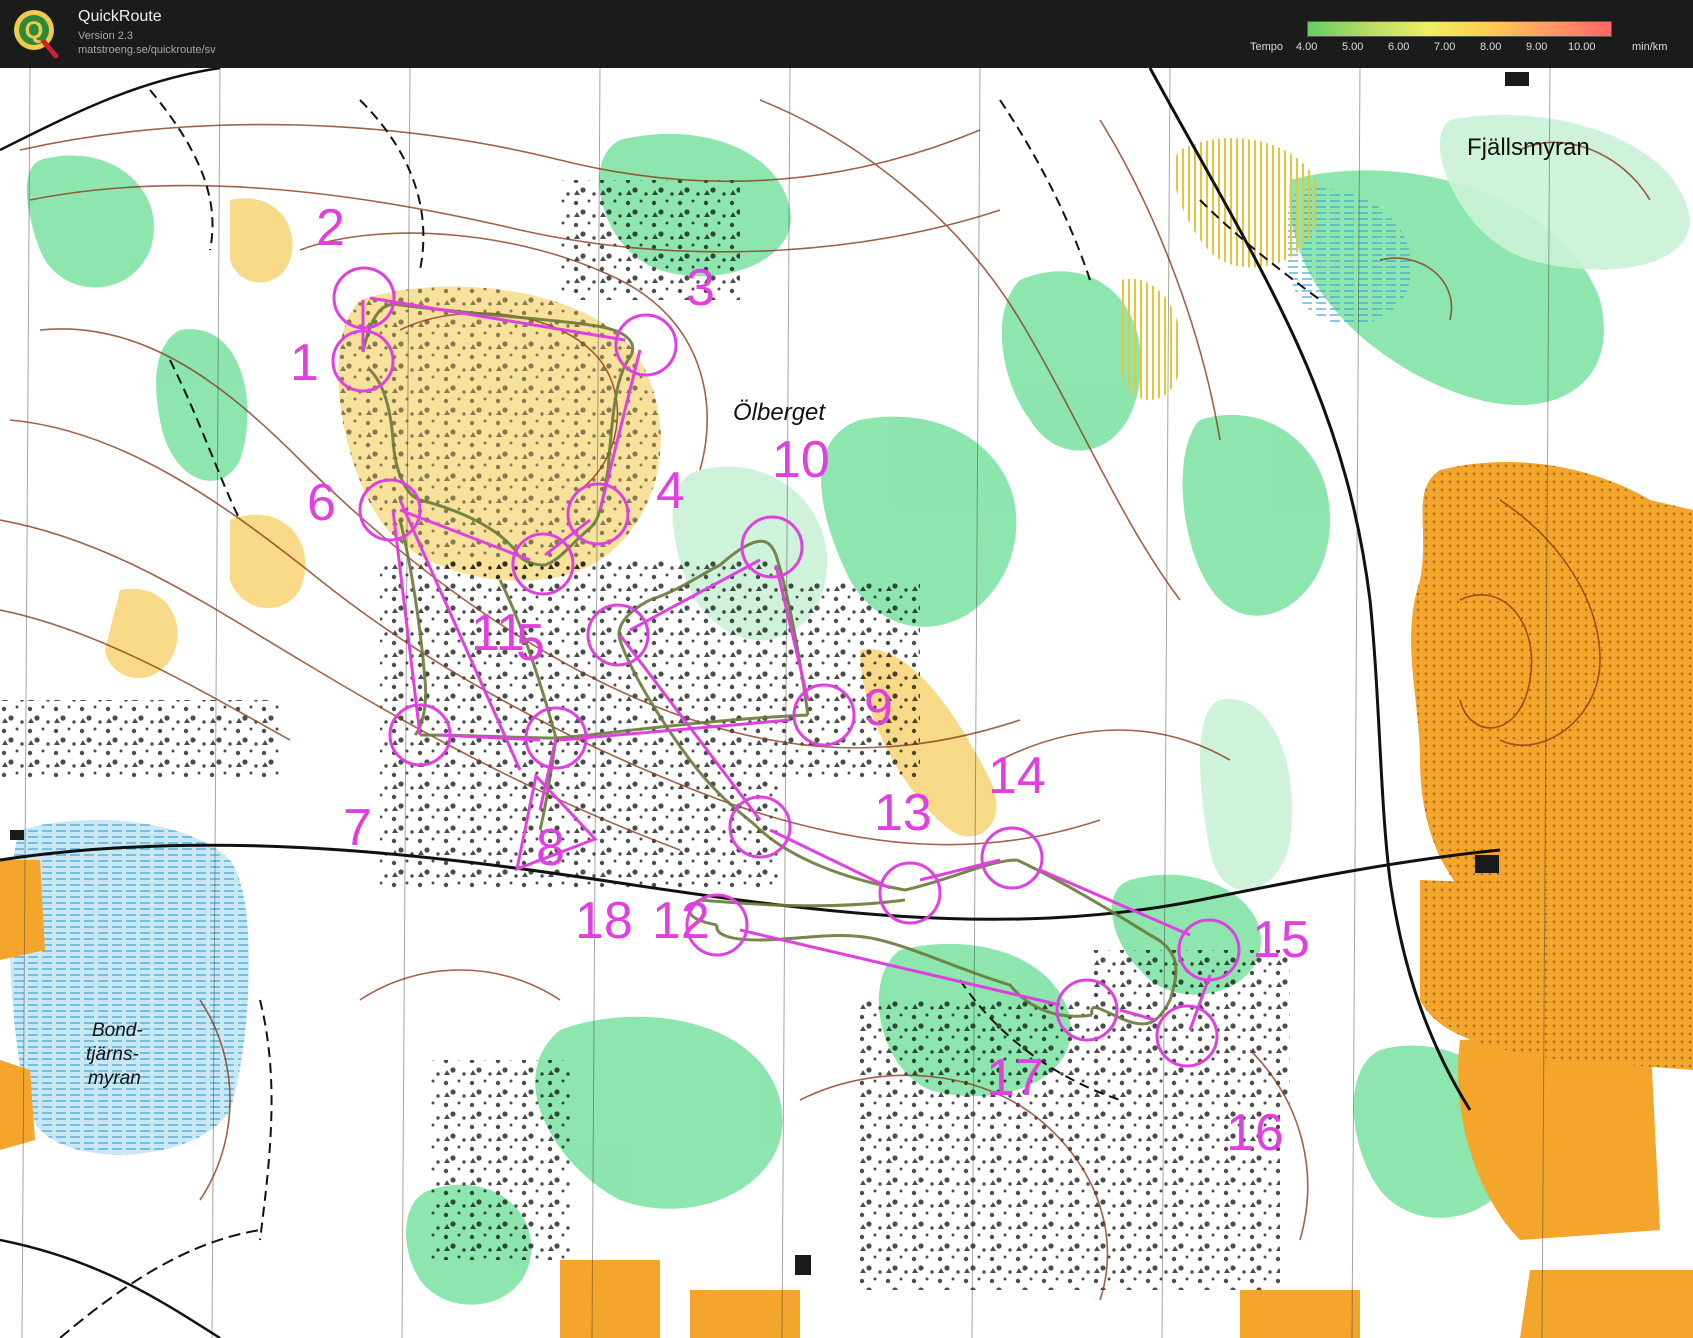  I want to click on tempo-label: Tempo, so click(1267, 47).